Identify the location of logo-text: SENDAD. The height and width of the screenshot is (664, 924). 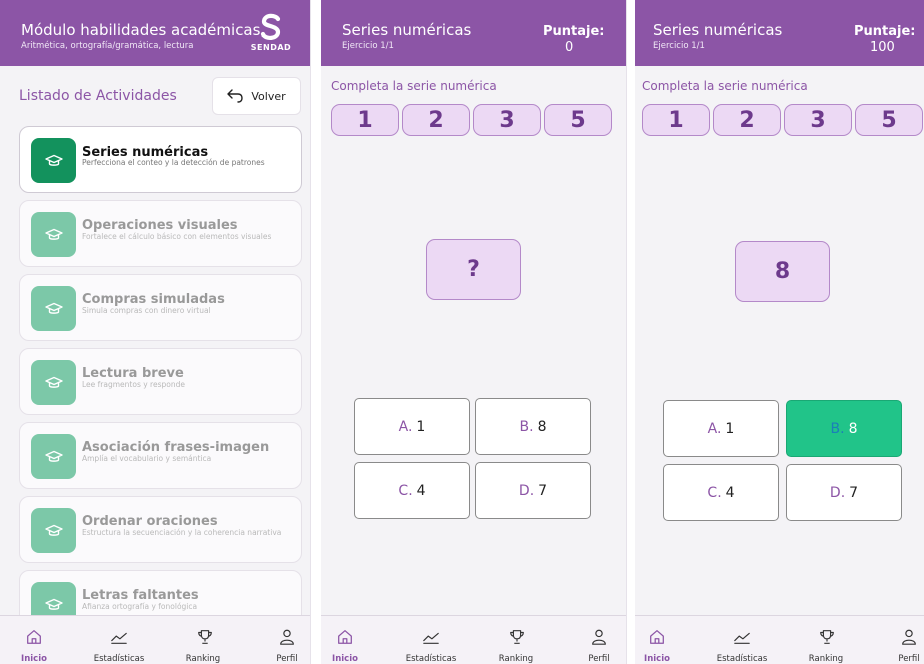
(271, 47).